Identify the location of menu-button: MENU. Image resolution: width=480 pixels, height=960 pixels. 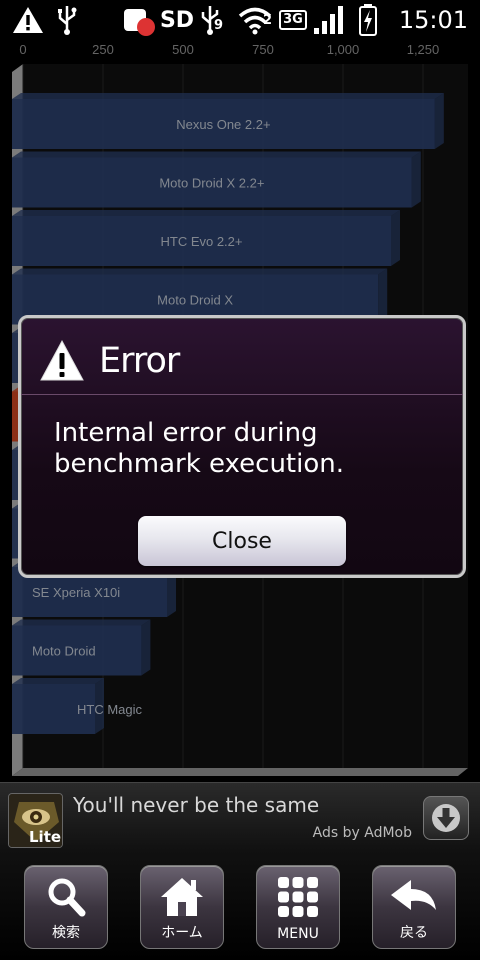
(298, 907).